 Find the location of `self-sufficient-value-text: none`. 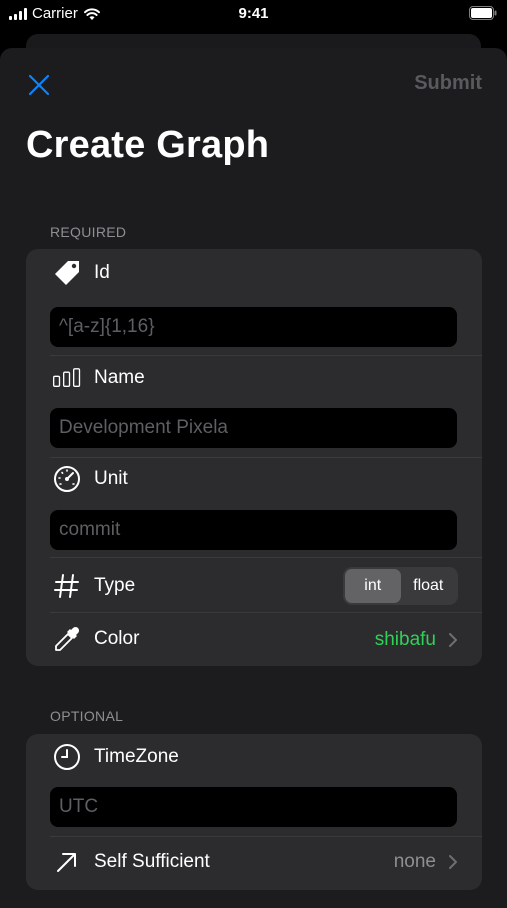

self-sufficient-value-text: none is located at coordinates (414, 861).